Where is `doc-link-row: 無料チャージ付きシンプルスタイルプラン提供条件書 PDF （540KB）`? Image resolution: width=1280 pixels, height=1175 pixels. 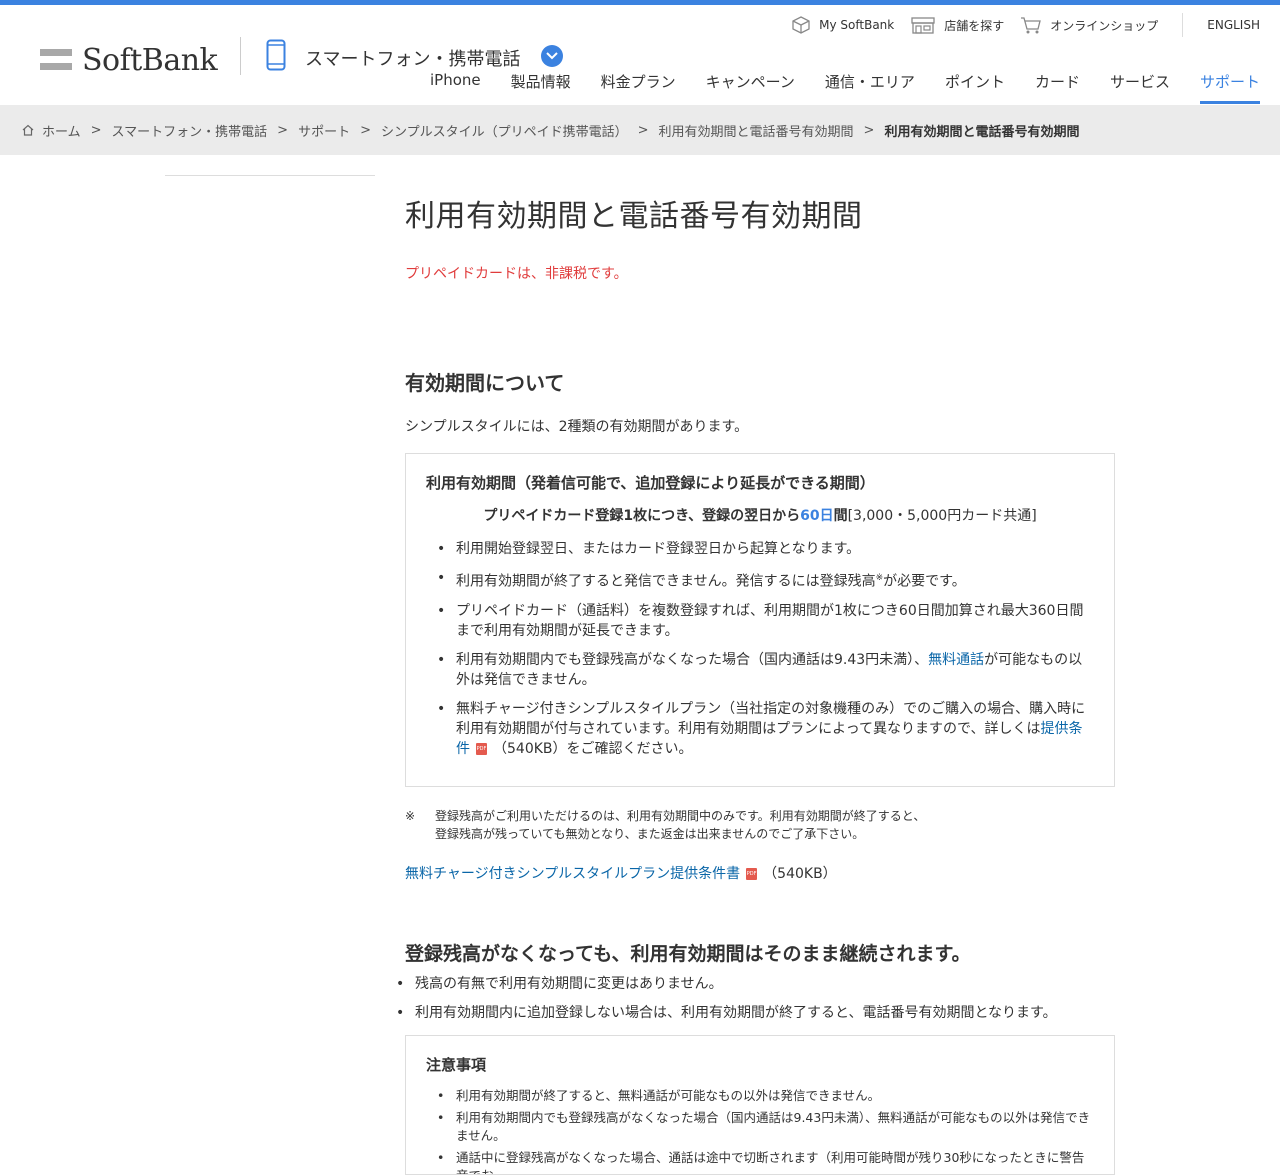
doc-link-row: 無料チャージ付きシンプルスタイルプラン提供条件書 PDF （540KB） is located at coordinates (760, 873).